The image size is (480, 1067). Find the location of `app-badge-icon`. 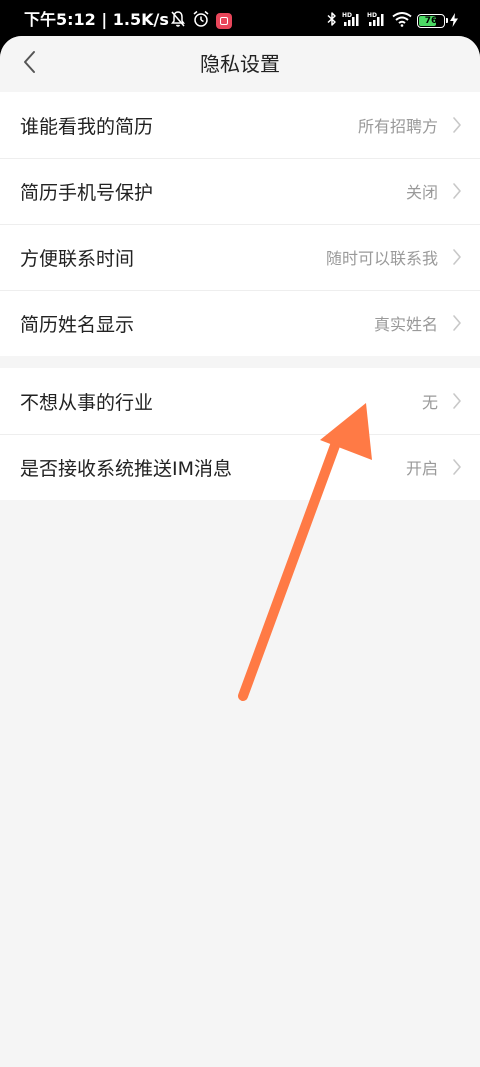

app-badge-icon is located at coordinates (224, 21).